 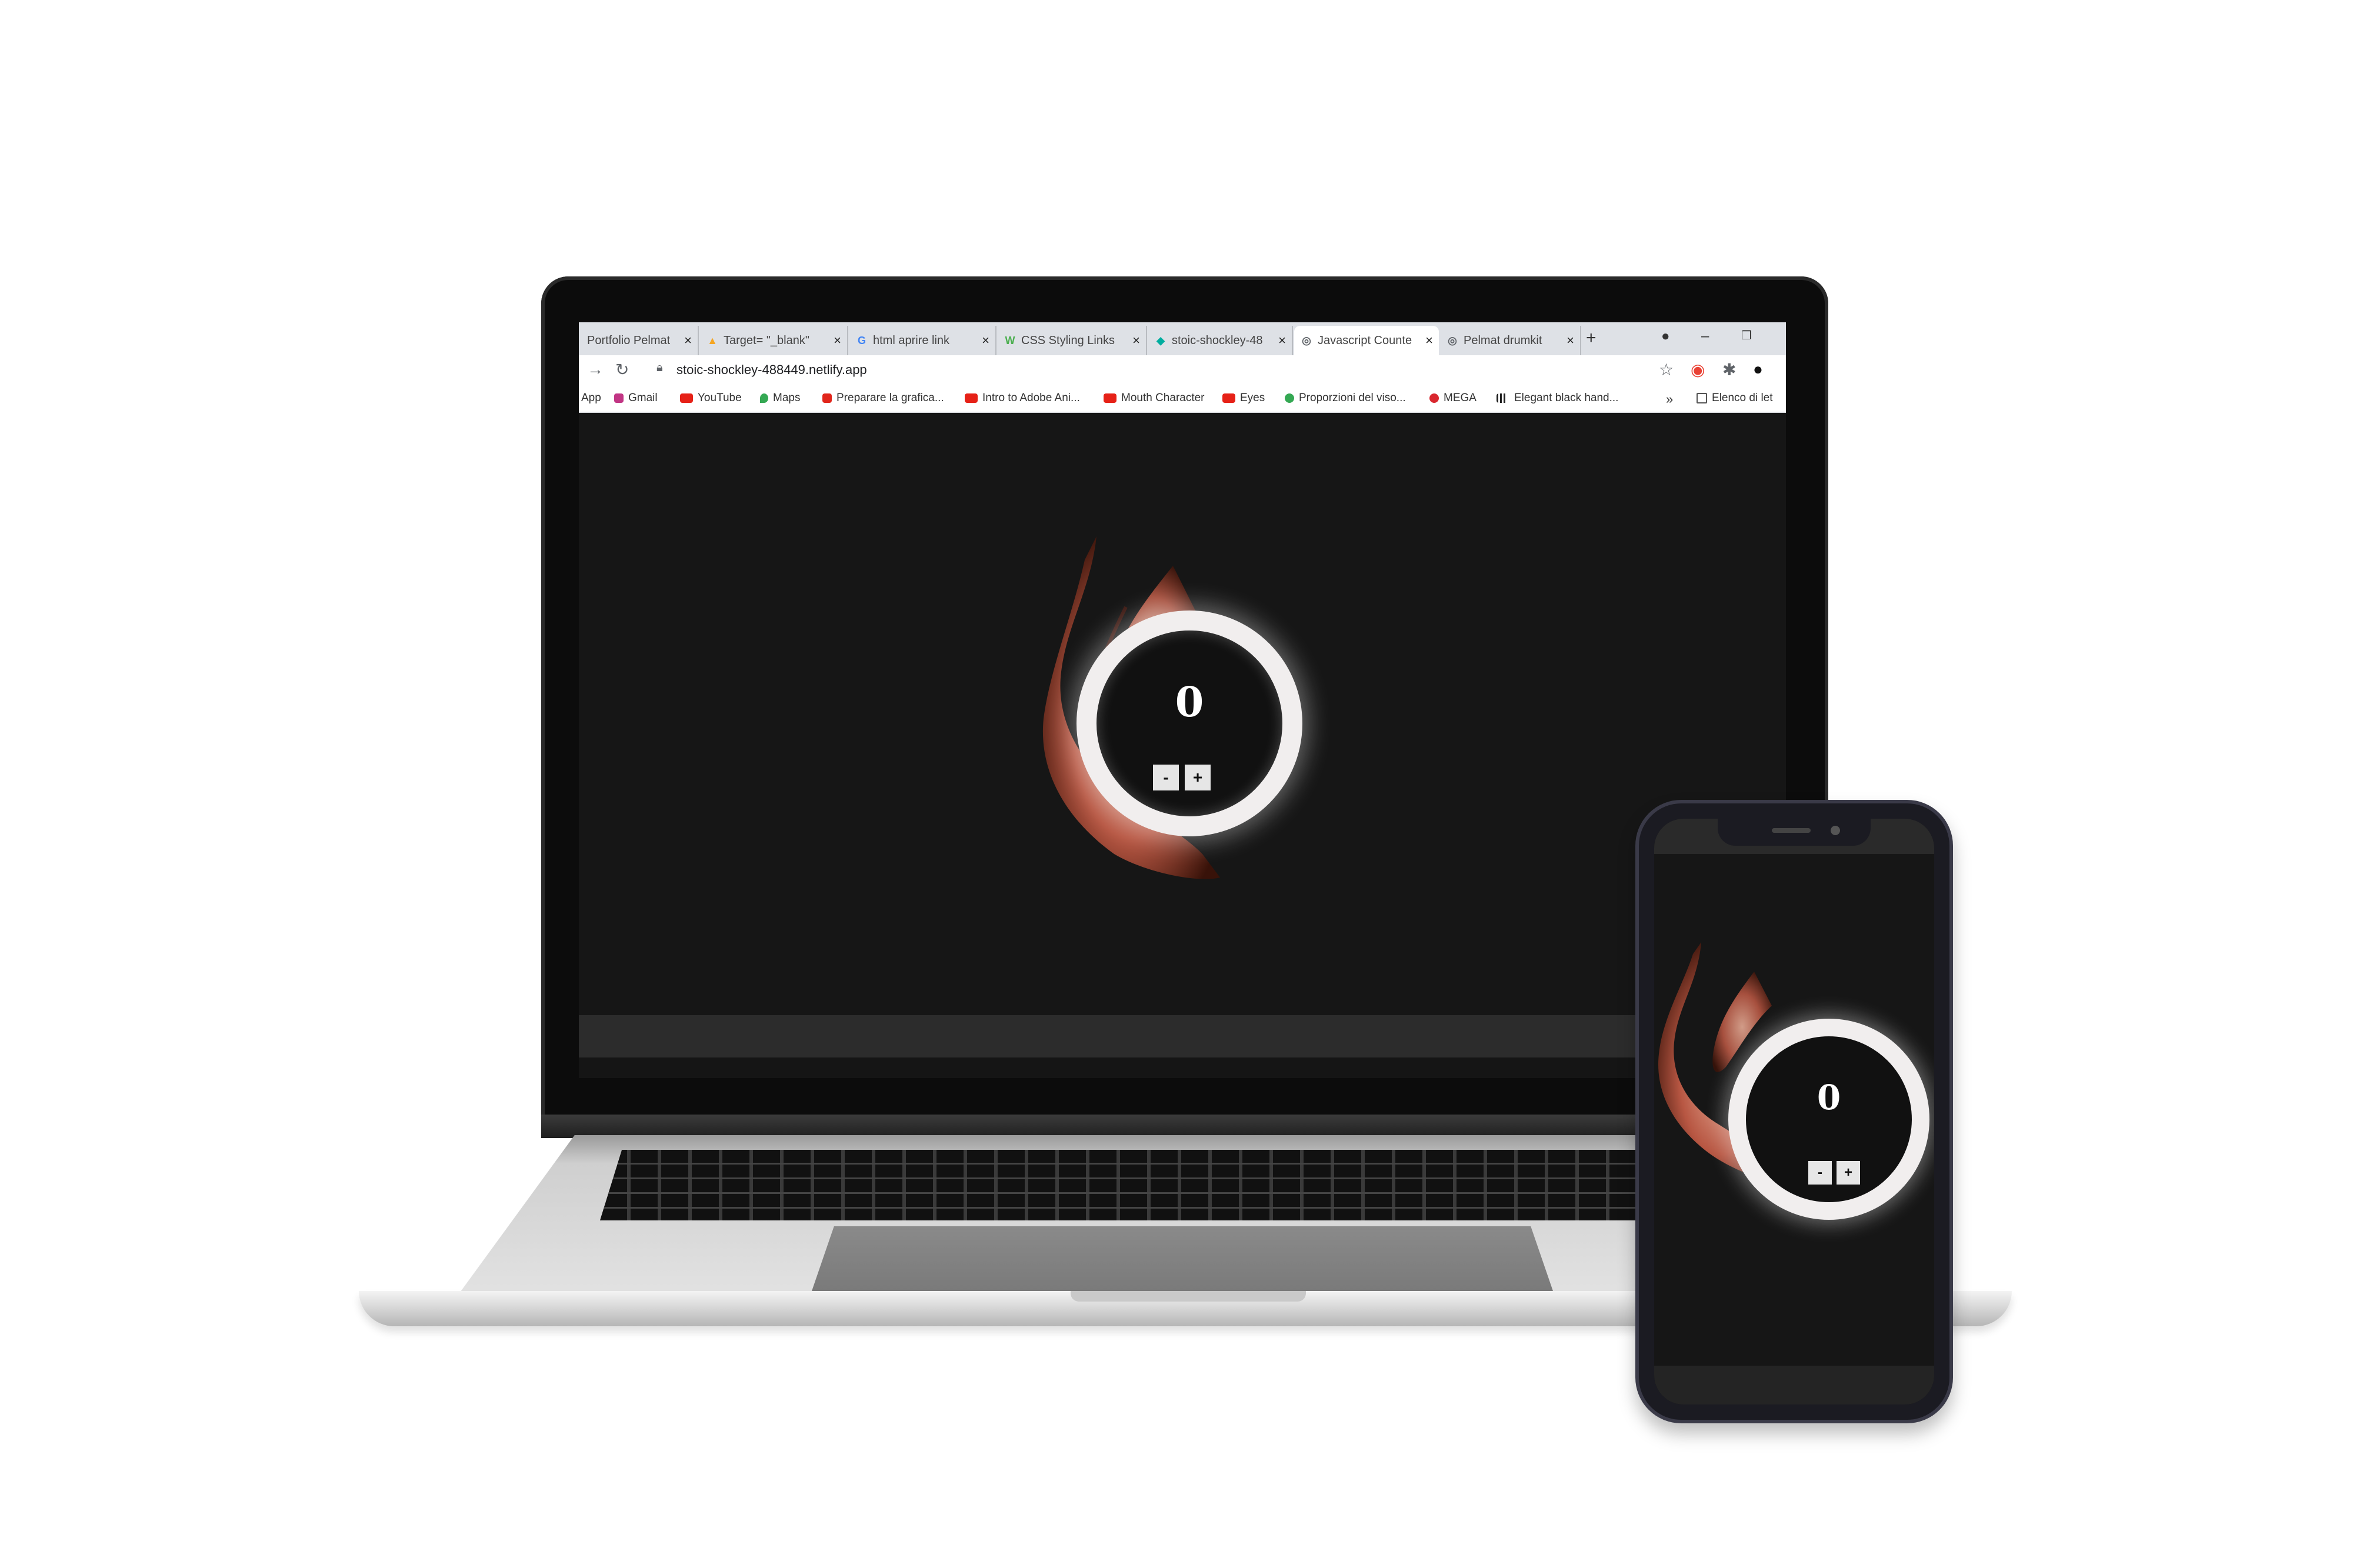 What do you see at coordinates (1702, 398) in the screenshot?
I see `reading-list-icon` at bounding box center [1702, 398].